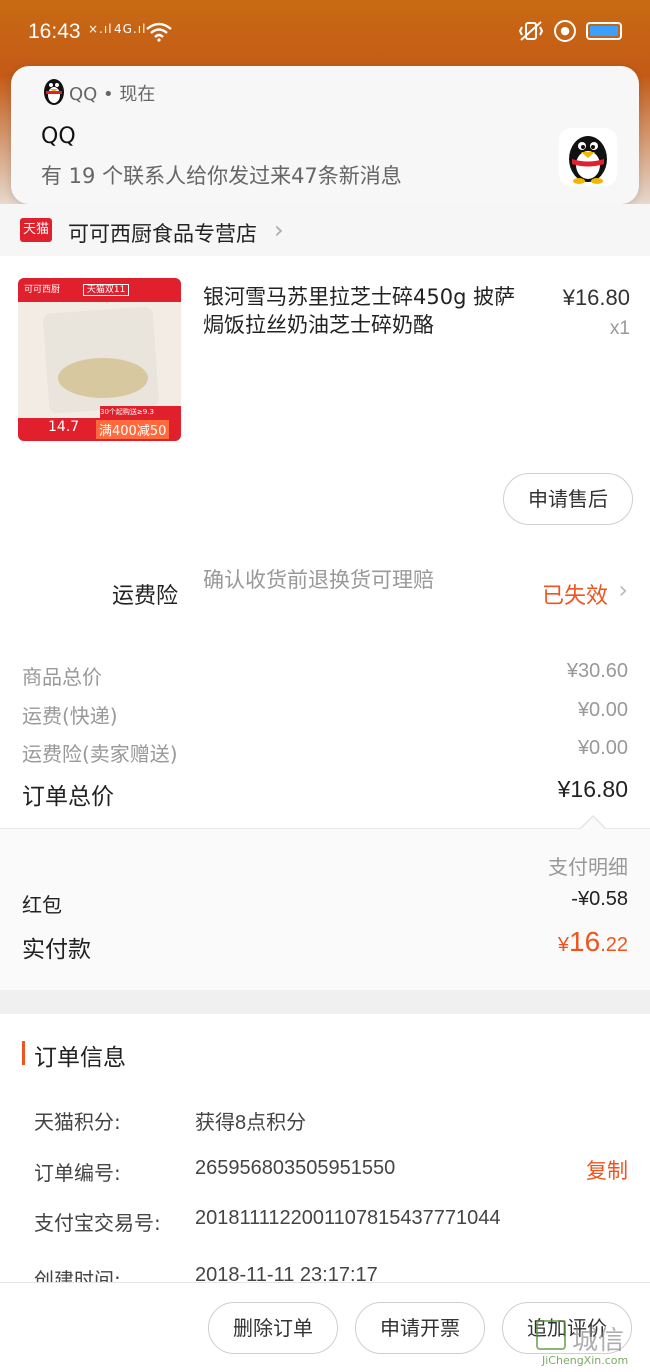 The image size is (650, 1372). What do you see at coordinates (568, 499) in the screenshot?
I see `apply-after-sale-button: 申请售后` at bounding box center [568, 499].